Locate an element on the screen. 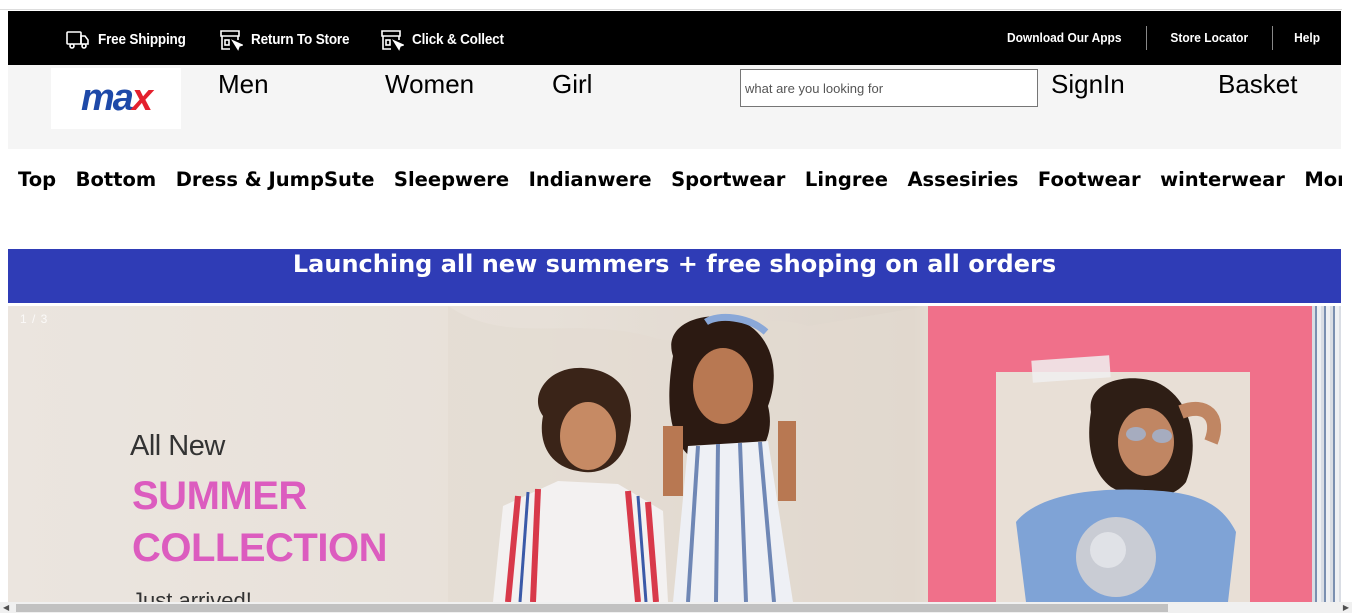  download-apps-link: Download Our Apps is located at coordinates (1063, 38).